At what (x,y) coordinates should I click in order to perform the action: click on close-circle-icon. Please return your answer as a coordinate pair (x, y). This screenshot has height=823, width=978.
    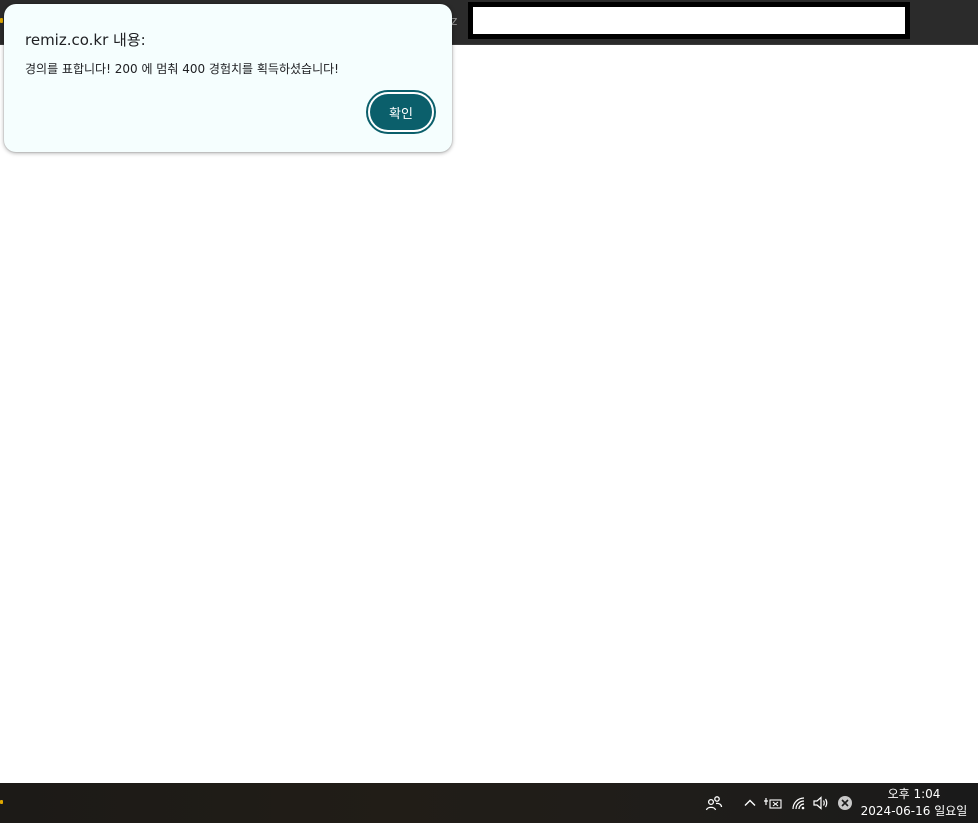
    Looking at the image, I should click on (845, 803).